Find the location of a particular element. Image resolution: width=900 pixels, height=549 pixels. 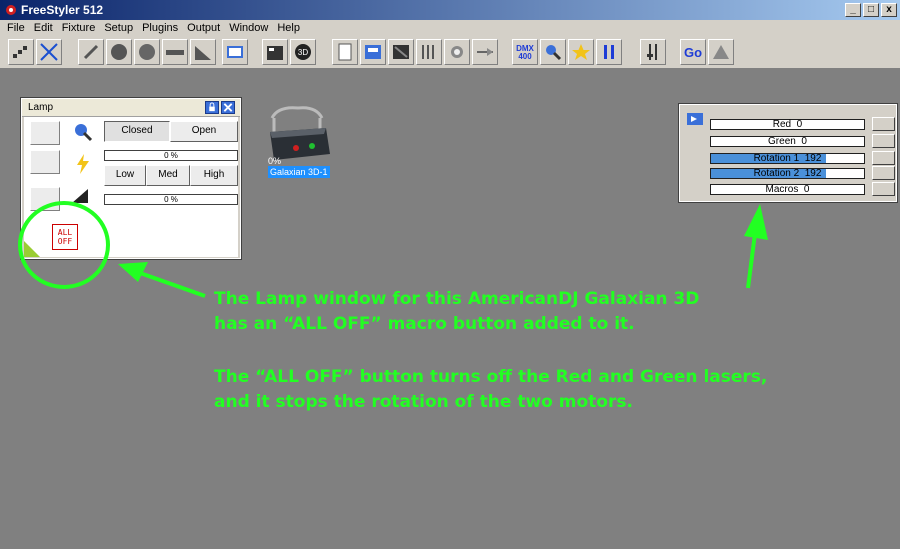

master-fader-button is located at coordinates (653, 52).